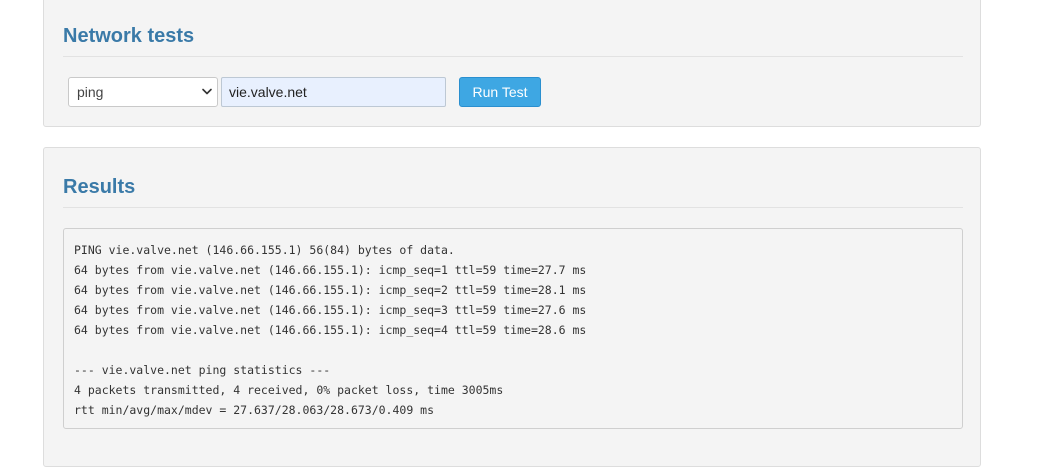 Image resolution: width=1064 pixels, height=467 pixels. Describe the element at coordinates (99, 187) in the screenshot. I see `results-title: Results` at that location.